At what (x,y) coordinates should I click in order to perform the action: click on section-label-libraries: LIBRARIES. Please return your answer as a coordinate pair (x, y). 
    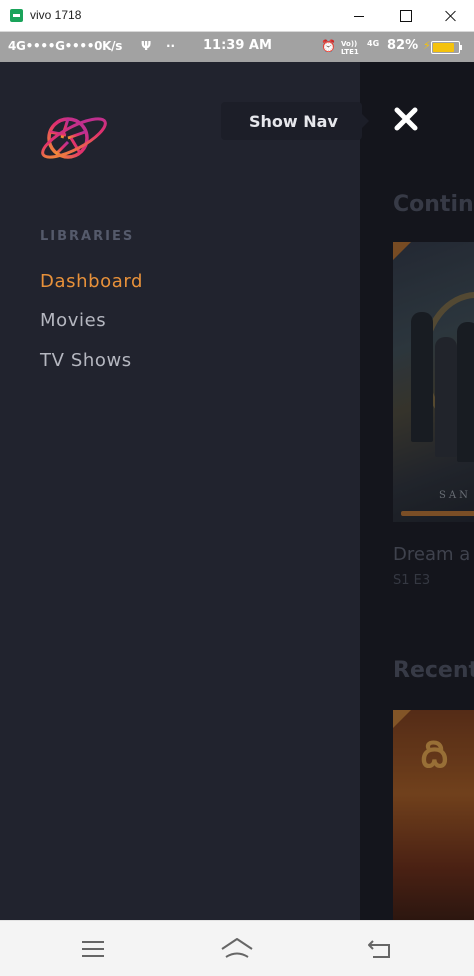
    Looking at the image, I should click on (87, 236).